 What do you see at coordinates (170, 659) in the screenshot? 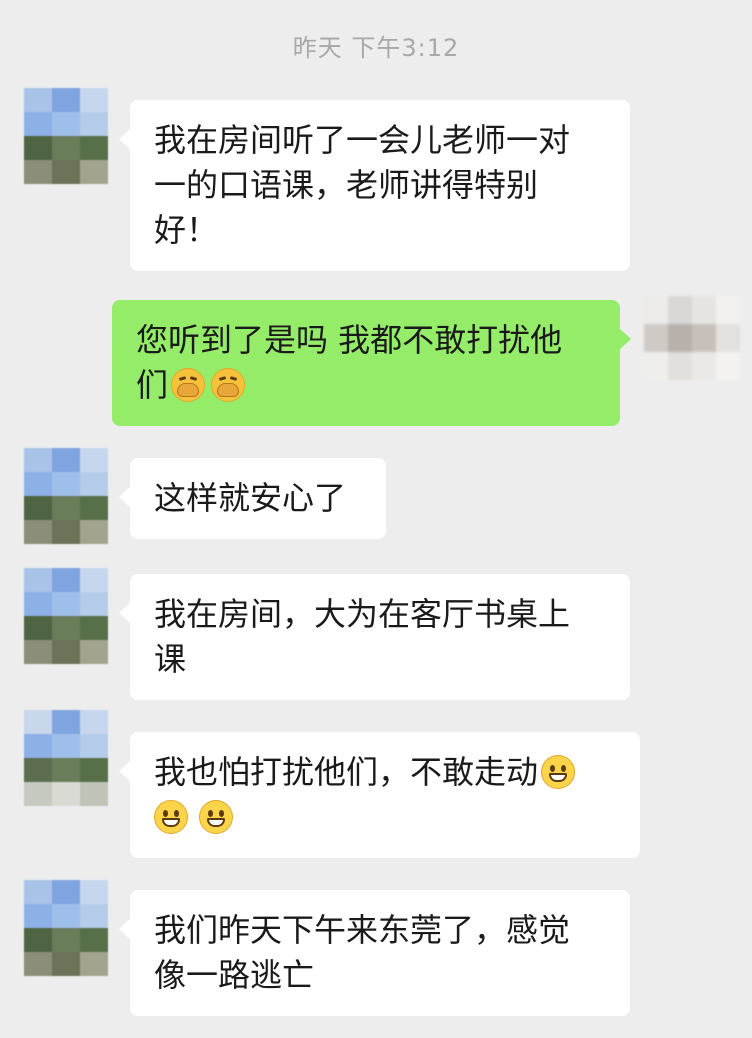
I see `message-text-line: 课` at bounding box center [170, 659].